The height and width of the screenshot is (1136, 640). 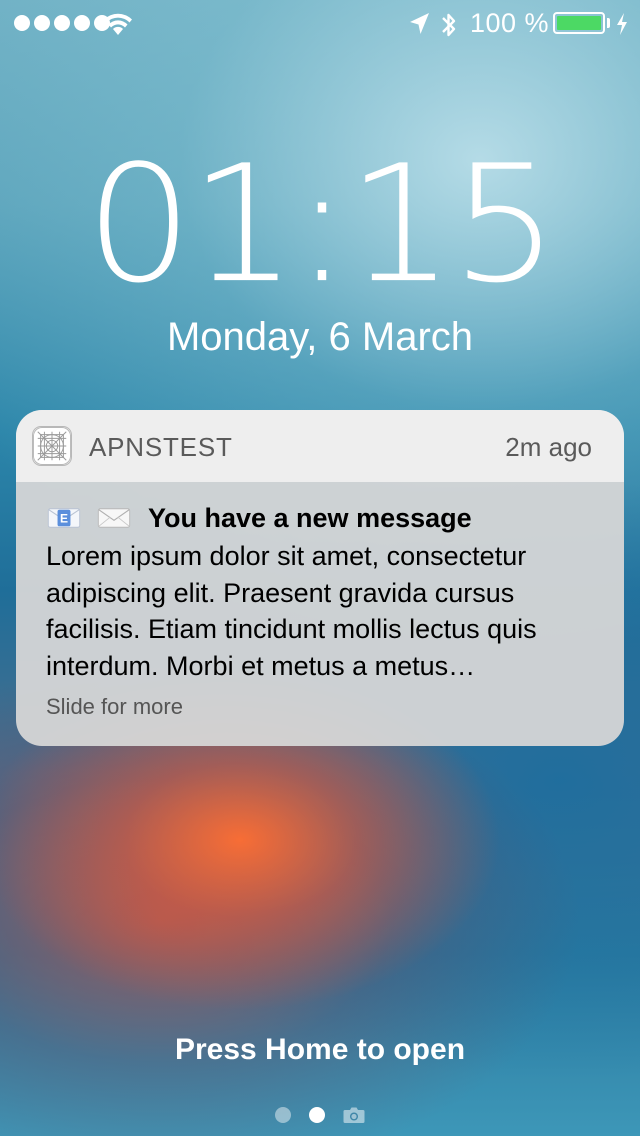 I want to click on battery-fill, so click(x=579, y=23).